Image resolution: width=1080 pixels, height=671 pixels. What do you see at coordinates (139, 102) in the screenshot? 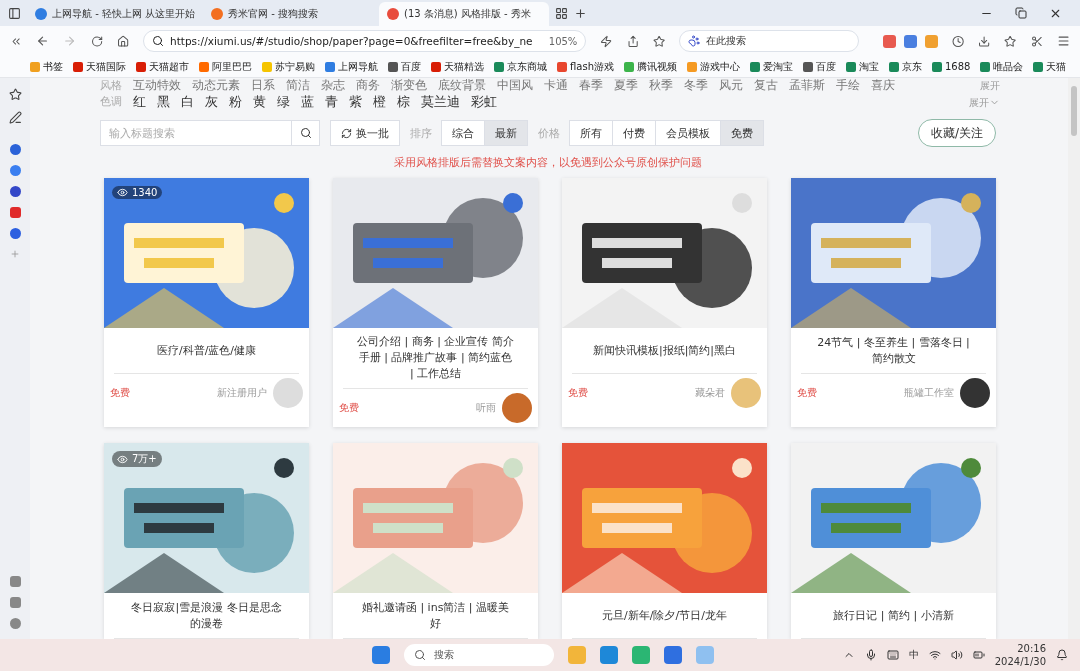
I see `color-option: 红` at bounding box center [139, 102].